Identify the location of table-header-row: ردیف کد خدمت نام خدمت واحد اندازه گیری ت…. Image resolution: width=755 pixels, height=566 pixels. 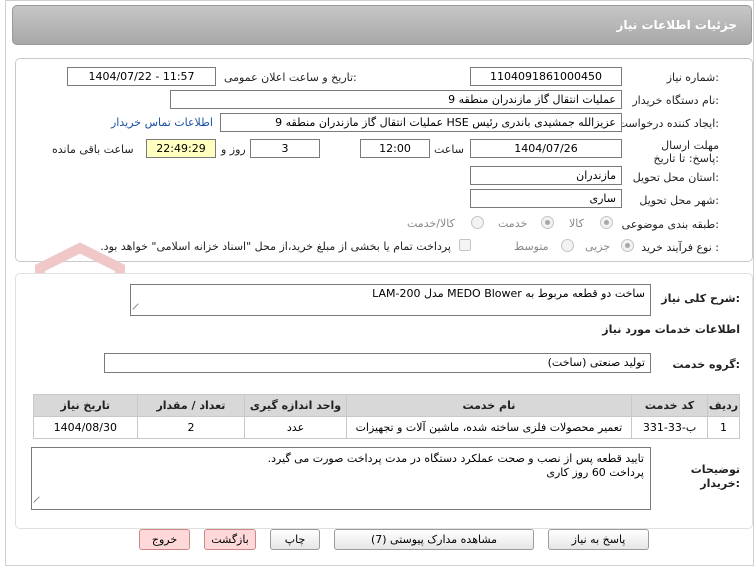
(386, 405).